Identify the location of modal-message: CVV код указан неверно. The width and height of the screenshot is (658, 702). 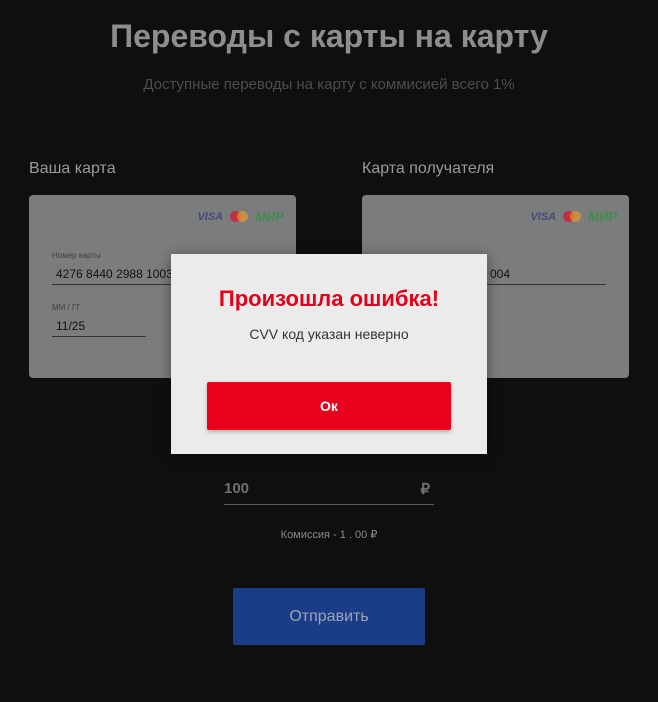
(329, 334).